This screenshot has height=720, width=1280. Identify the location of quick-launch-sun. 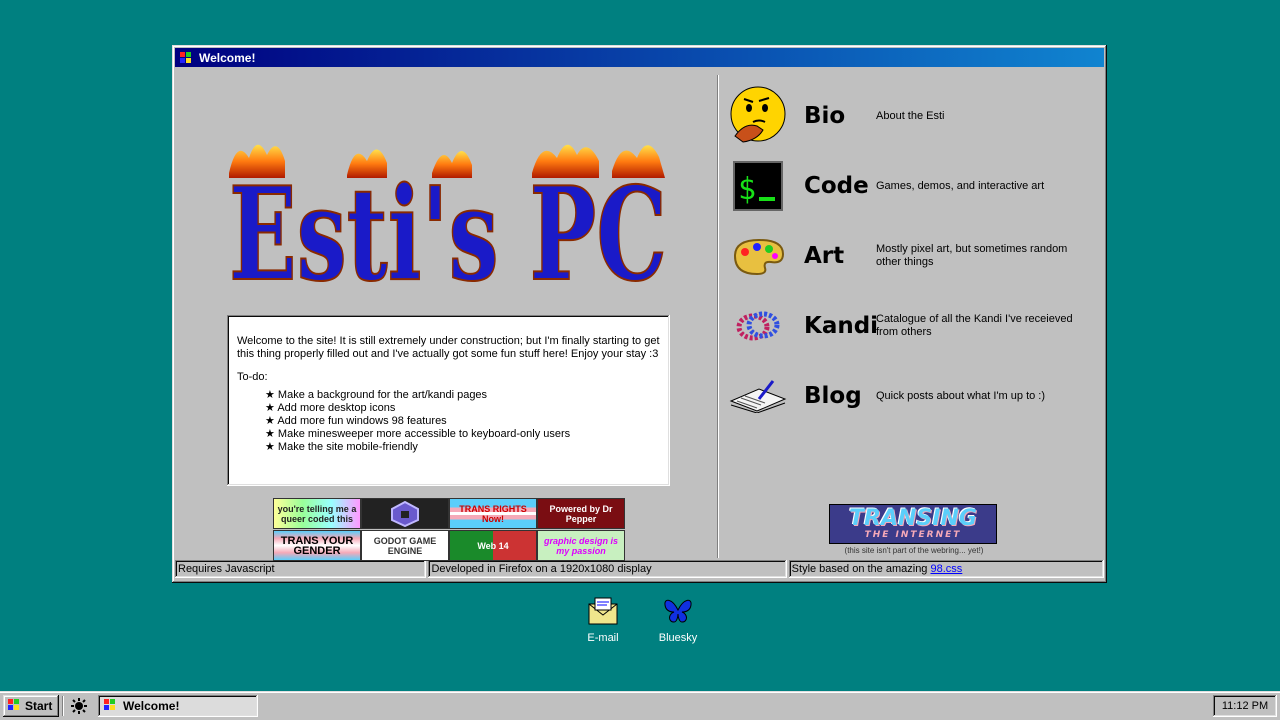
(79, 706).